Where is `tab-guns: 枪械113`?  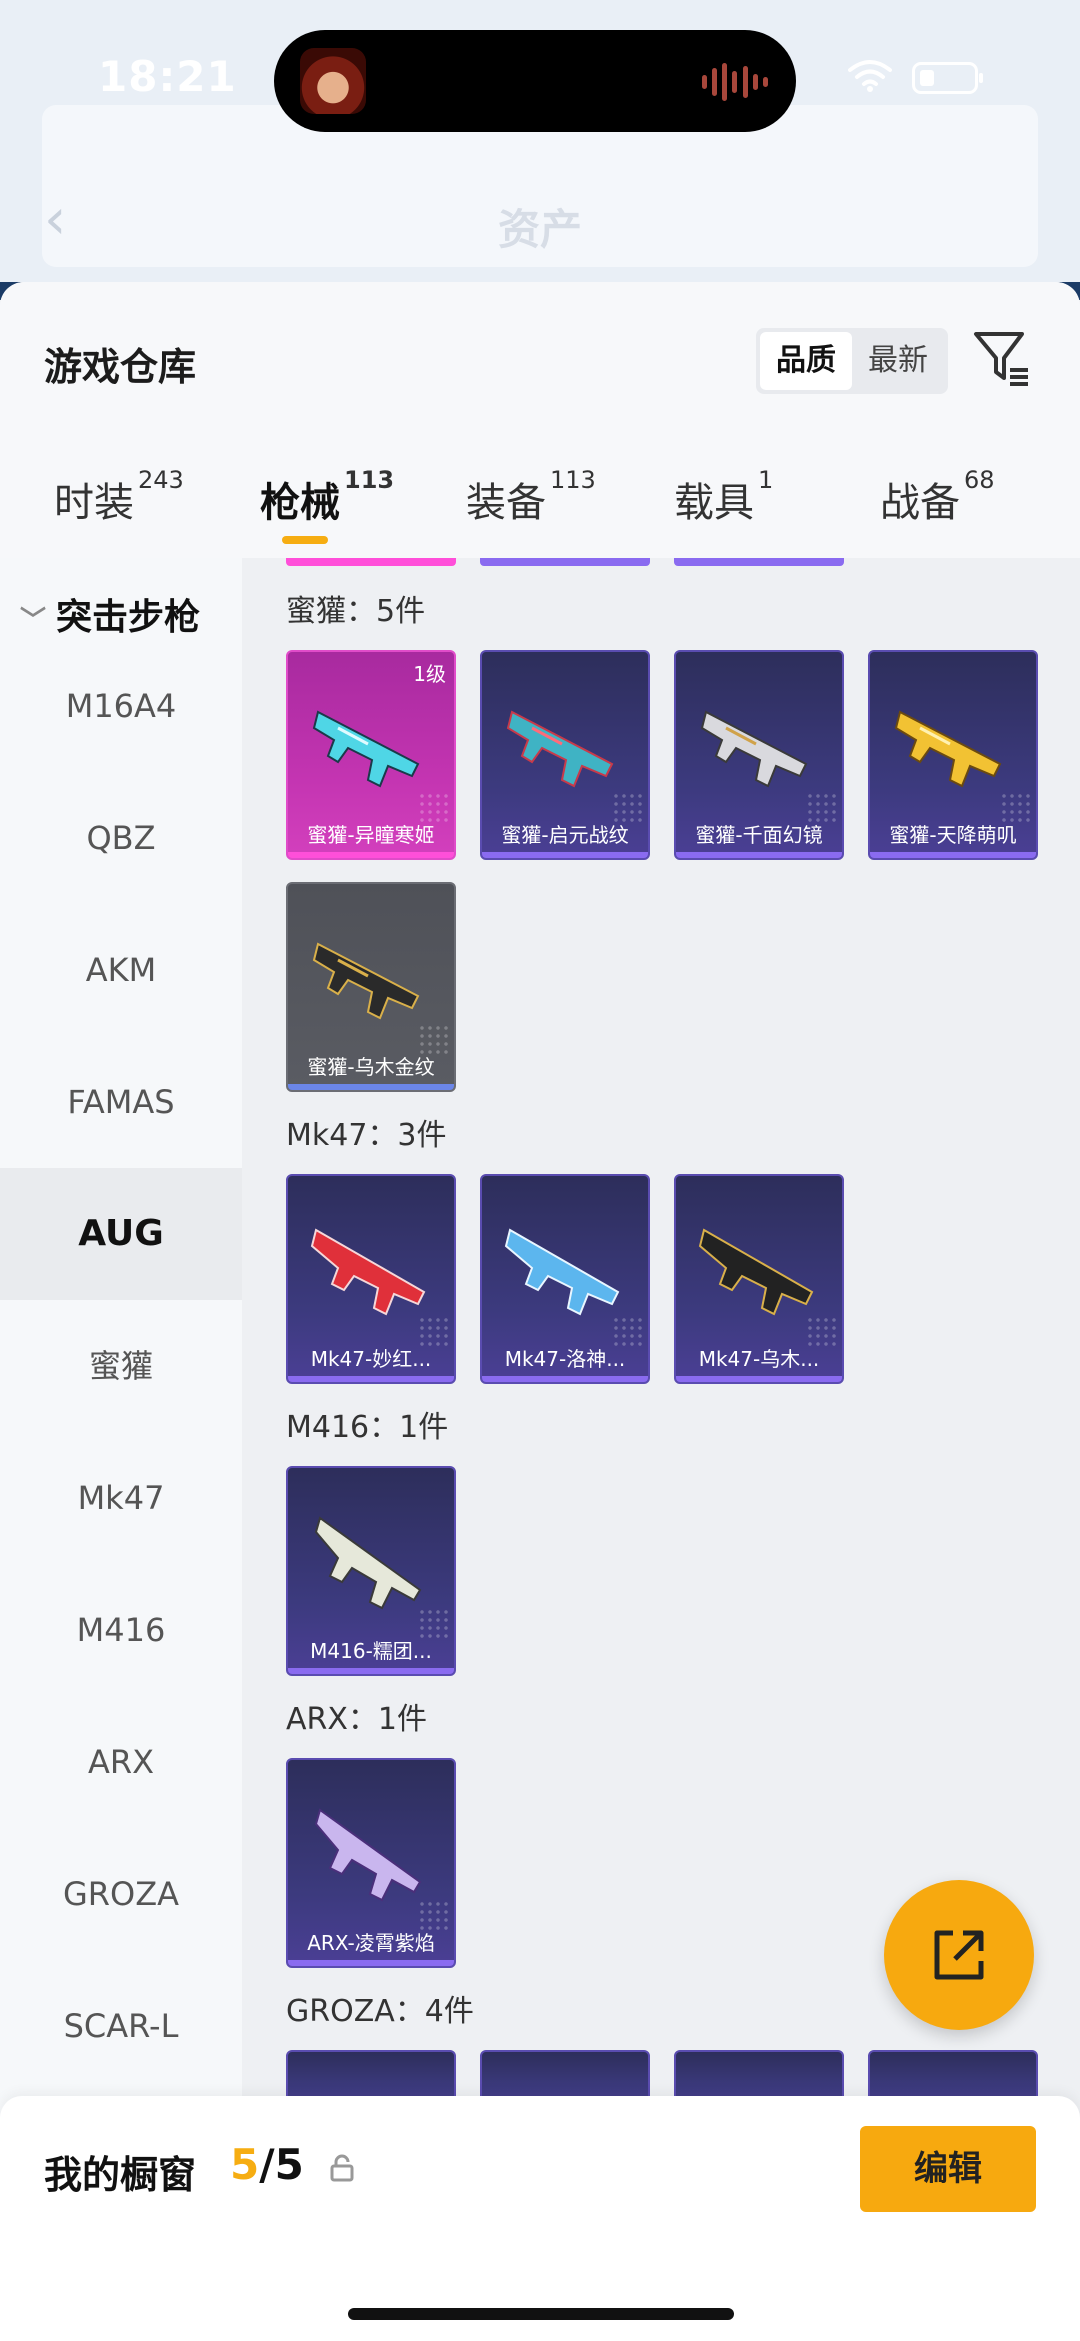 tab-guns: 枪械113 is located at coordinates (327, 497).